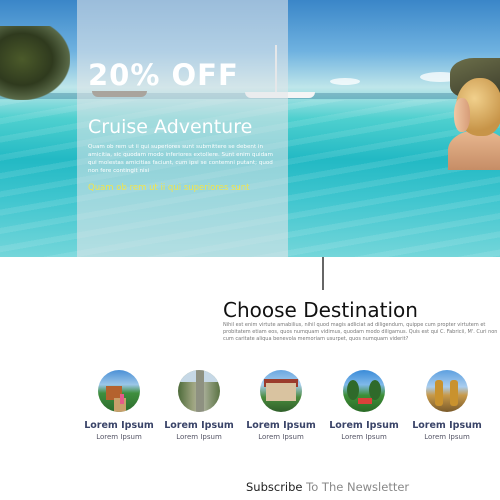 The image size is (500, 500). I want to click on newsletter-heading: Subscribe To The Newsletter, so click(327, 487).